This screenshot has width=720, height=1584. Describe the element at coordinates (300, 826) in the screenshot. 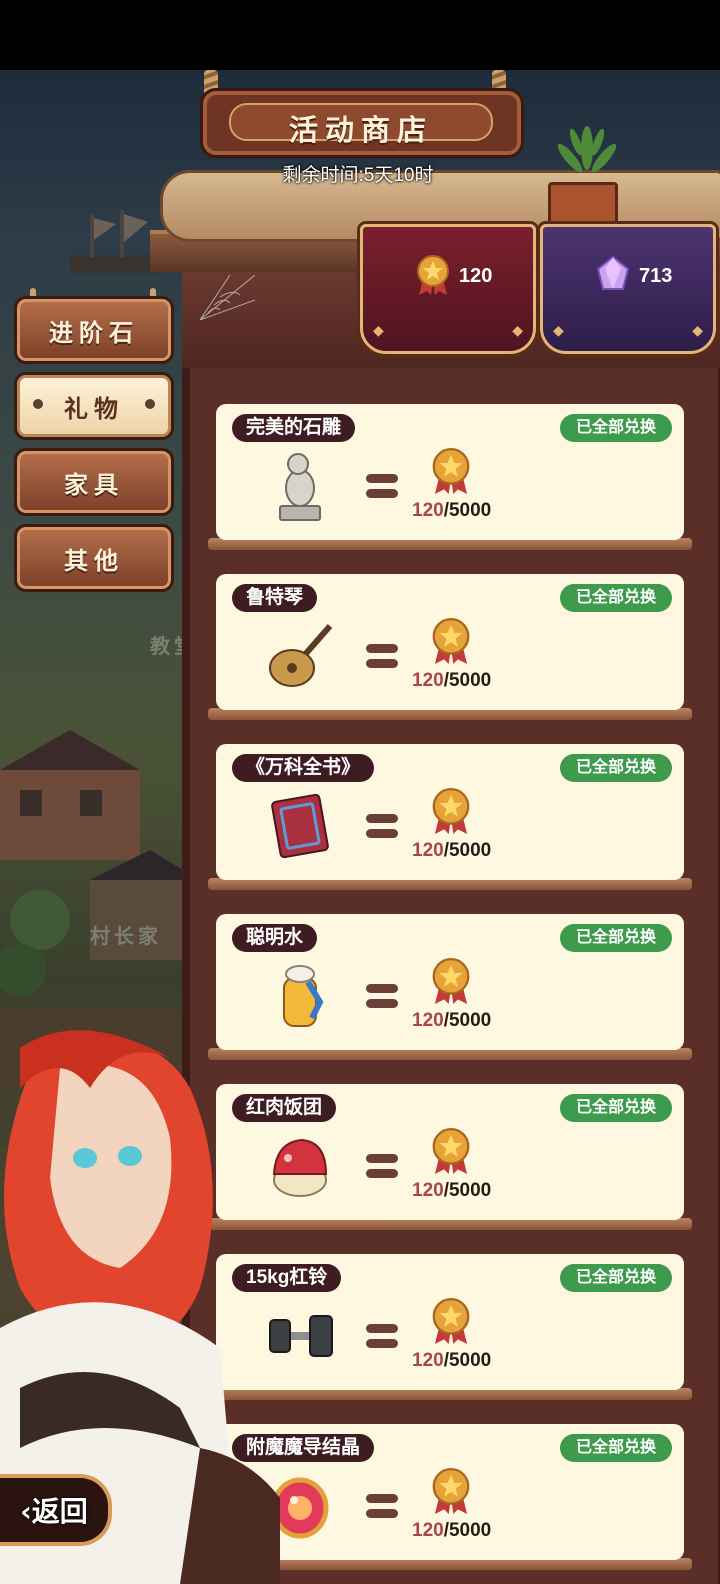

I see `book-icon` at that location.